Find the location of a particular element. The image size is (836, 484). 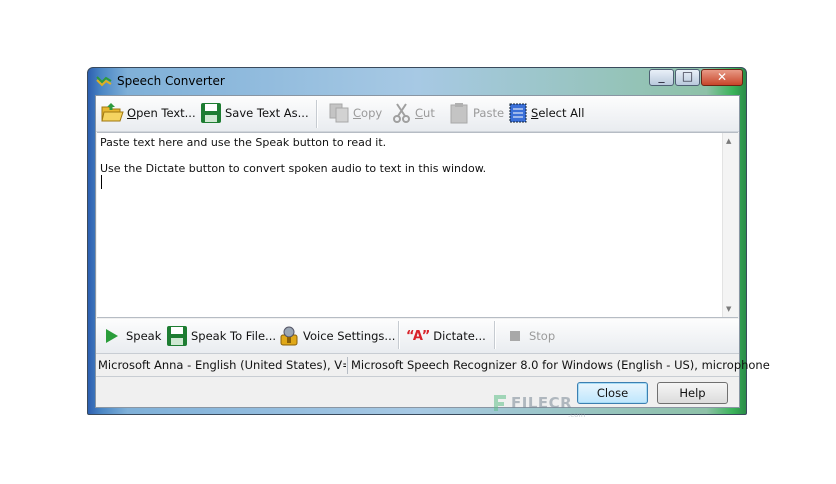

cut-label: Cut is located at coordinates (425, 113).